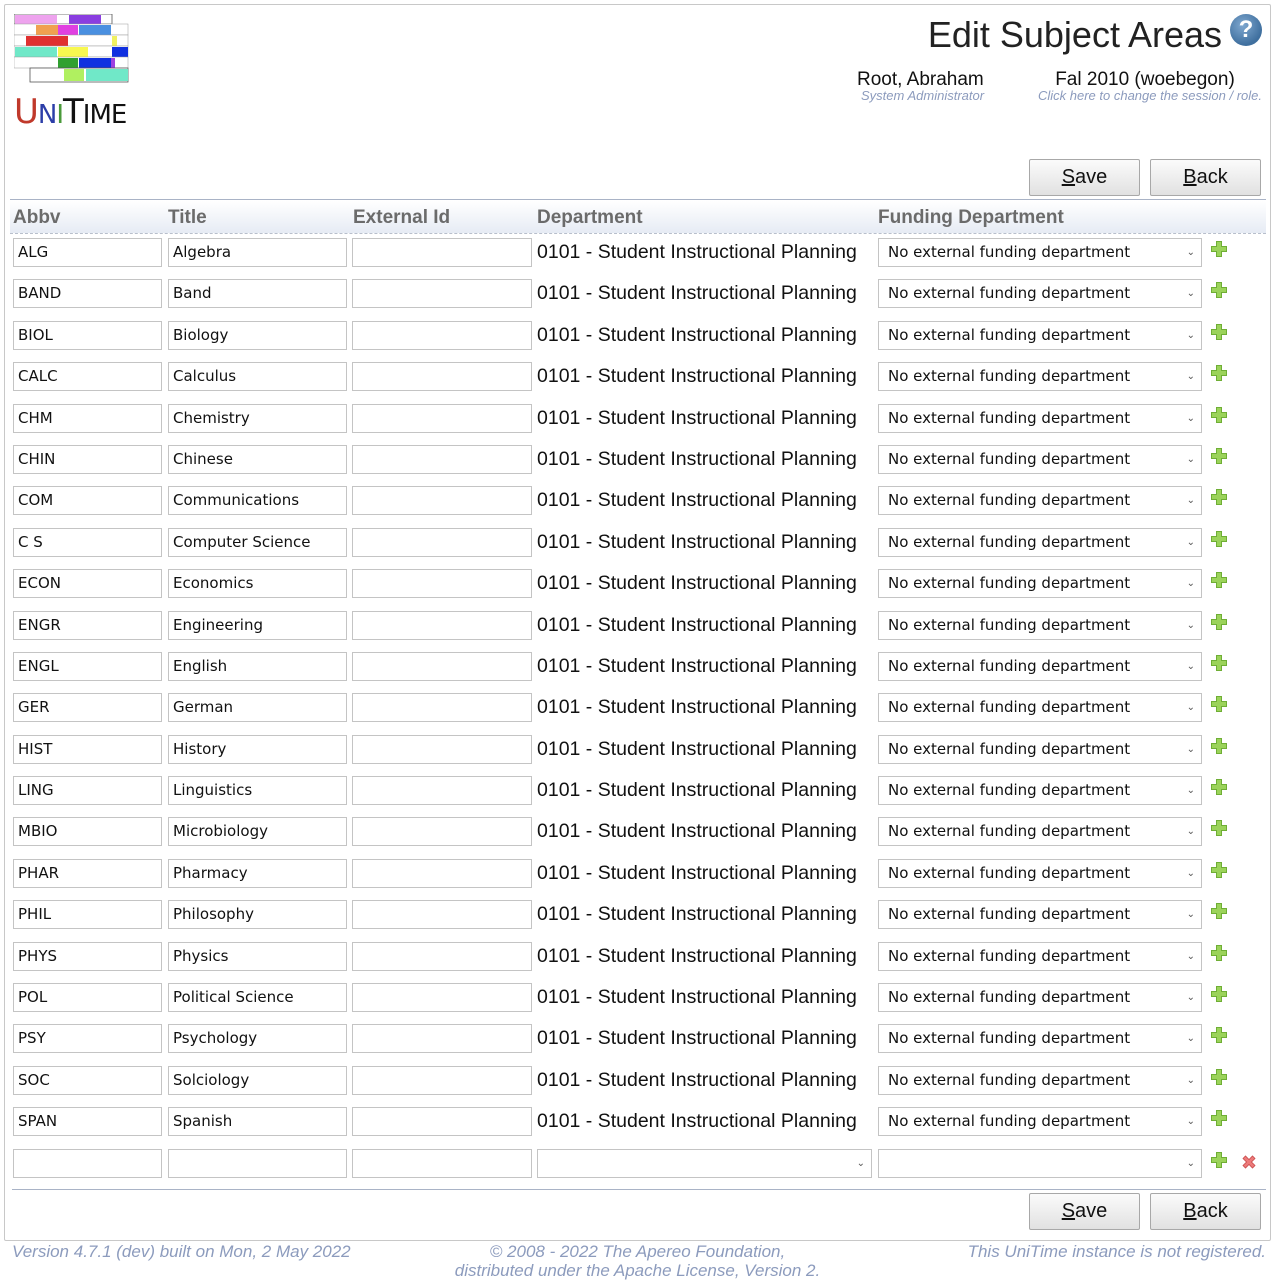 The height and width of the screenshot is (1286, 1280). Describe the element at coordinates (87, 542) in the screenshot. I see `abbv-input: C S` at that location.